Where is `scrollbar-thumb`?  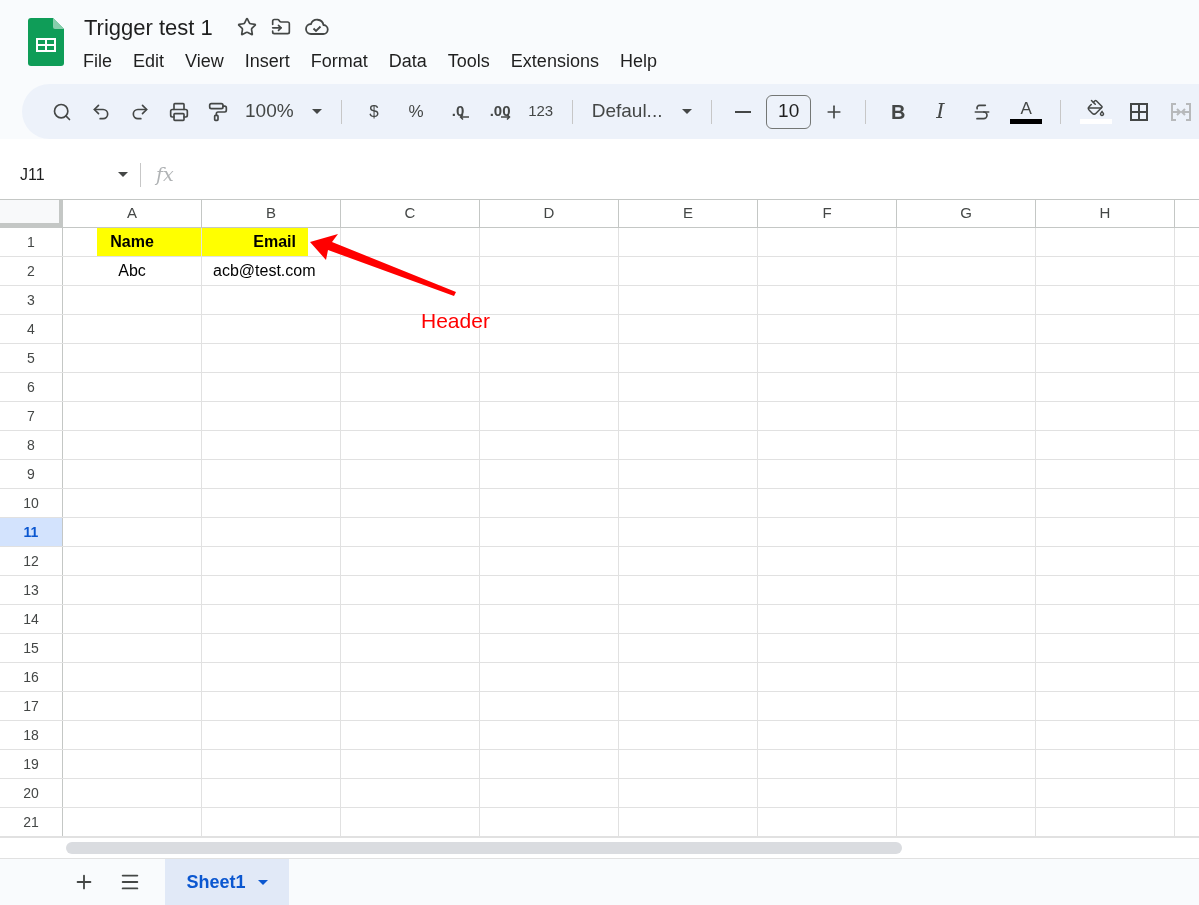
scrollbar-thumb is located at coordinates (484, 848).